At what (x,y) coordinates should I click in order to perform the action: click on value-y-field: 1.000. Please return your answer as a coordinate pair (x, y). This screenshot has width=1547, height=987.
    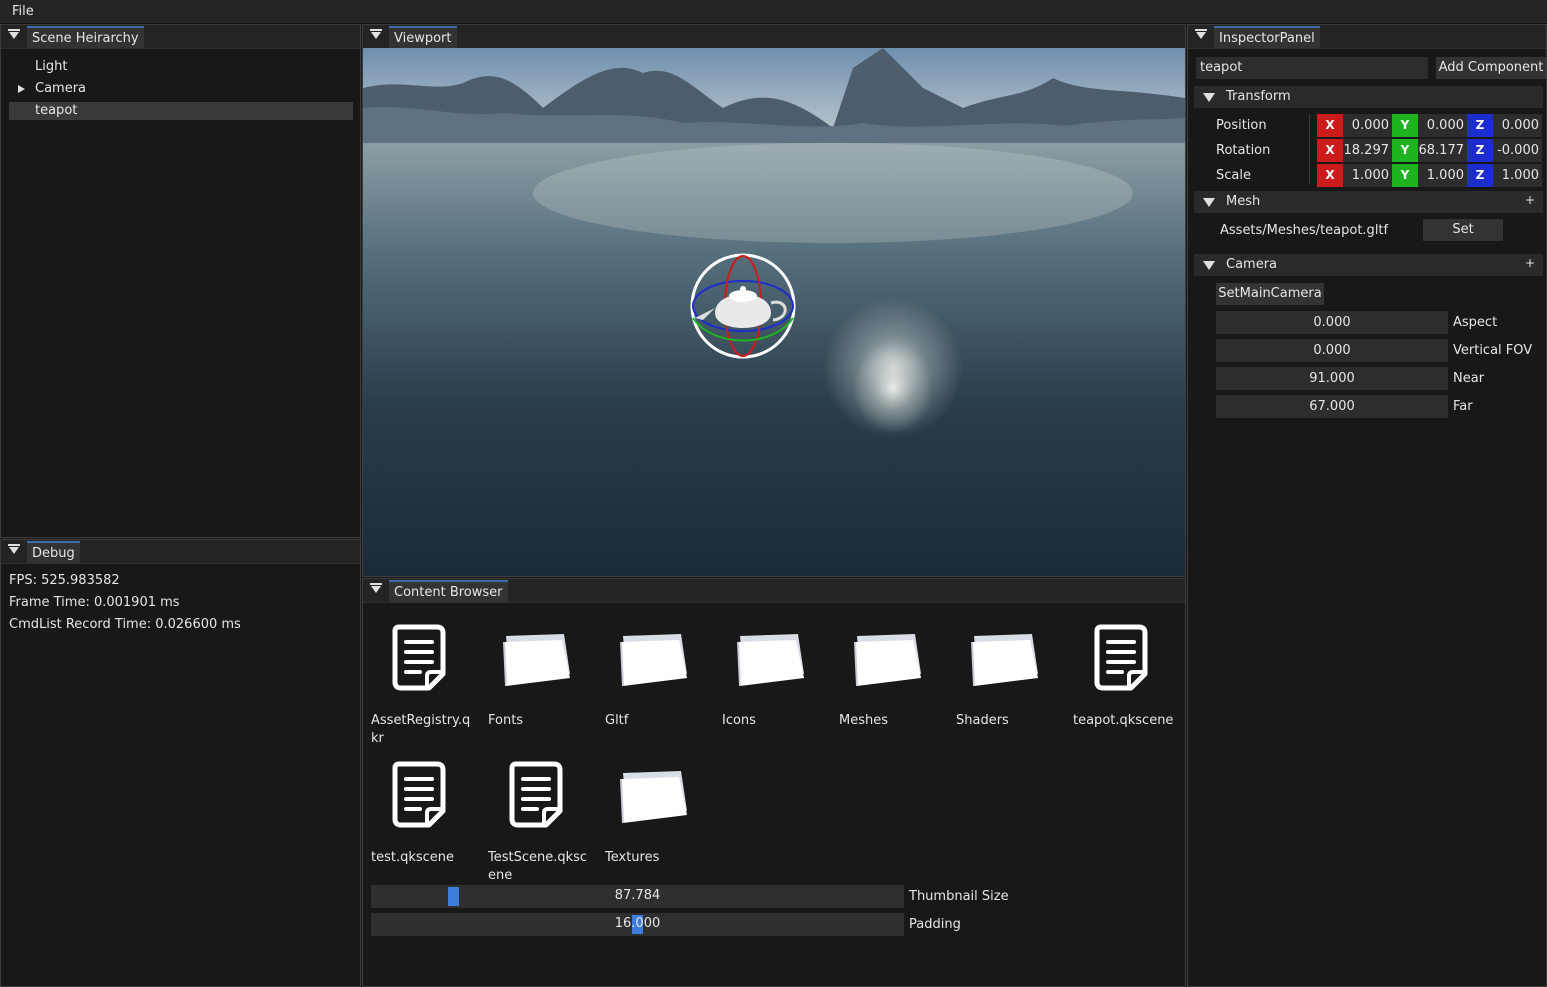
    Looking at the image, I should click on (1442, 175).